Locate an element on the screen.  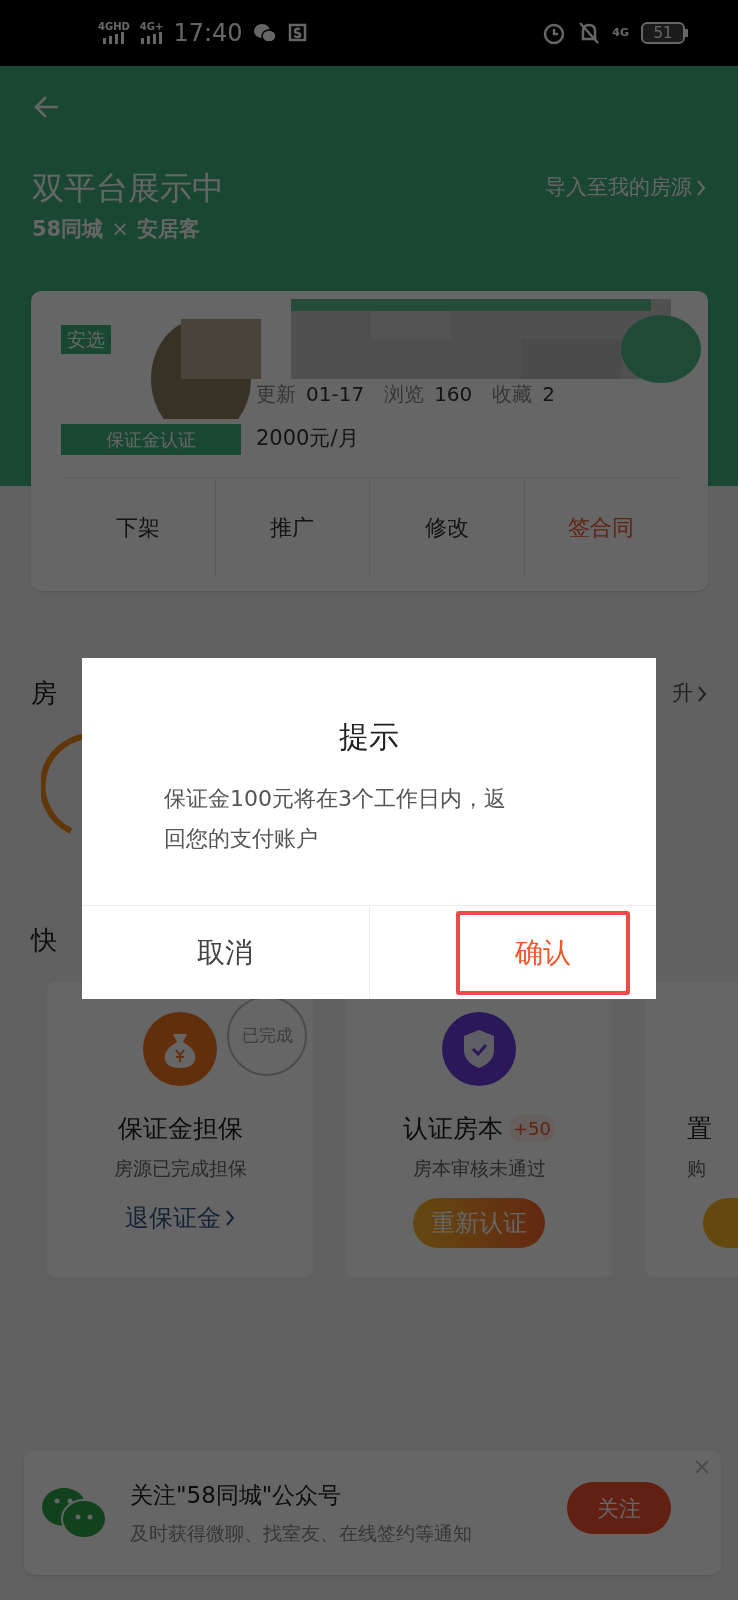
shield-check-icon is located at coordinates (479, 1049).